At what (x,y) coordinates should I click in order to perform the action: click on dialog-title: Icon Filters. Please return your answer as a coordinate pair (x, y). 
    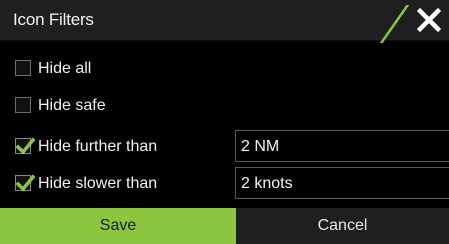
    Looking at the image, I should click on (53, 19).